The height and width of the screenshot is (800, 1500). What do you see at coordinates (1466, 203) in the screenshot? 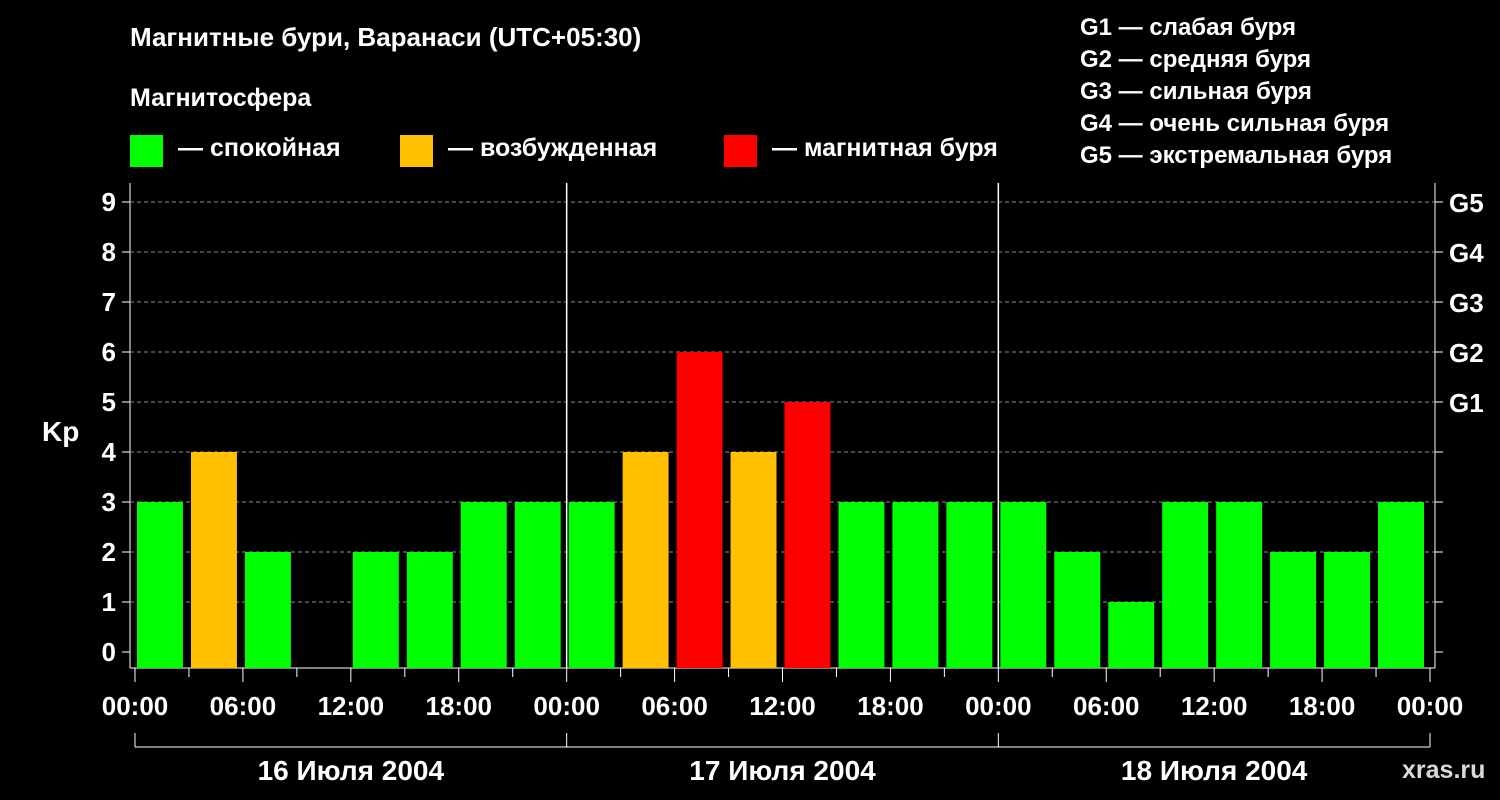
I see `g-tick-label: G5` at bounding box center [1466, 203].